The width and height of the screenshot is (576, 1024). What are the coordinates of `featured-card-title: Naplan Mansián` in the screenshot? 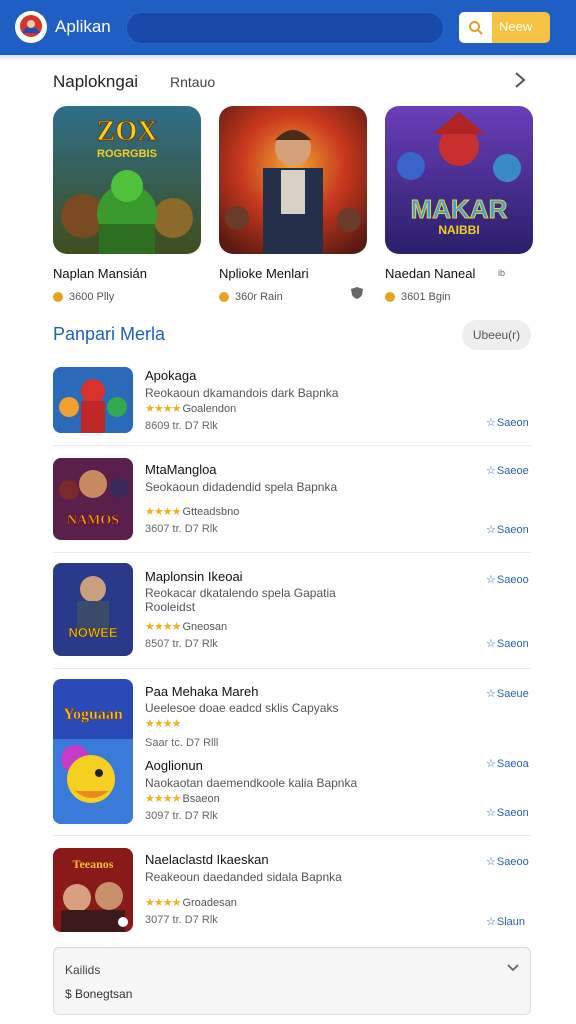 It's located at (100, 273).